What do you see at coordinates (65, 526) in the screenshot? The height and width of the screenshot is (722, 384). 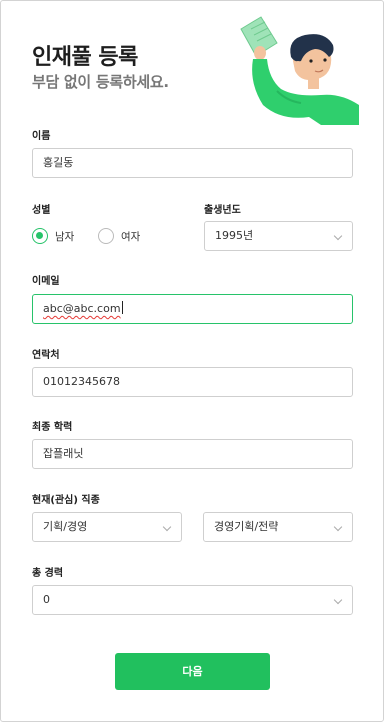 I see `job-category-value: 기획/경영` at bounding box center [65, 526].